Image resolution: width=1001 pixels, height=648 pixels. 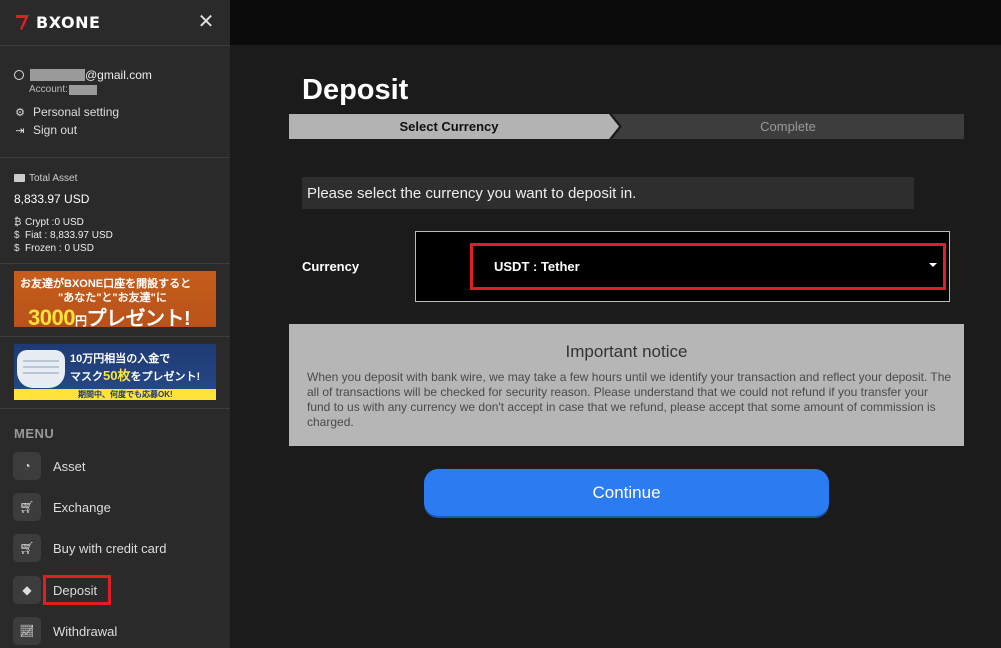 What do you see at coordinates (43, 248) in the screenshot?
I see `frozen-label: Frozen :` at bounding box center [43, 248].